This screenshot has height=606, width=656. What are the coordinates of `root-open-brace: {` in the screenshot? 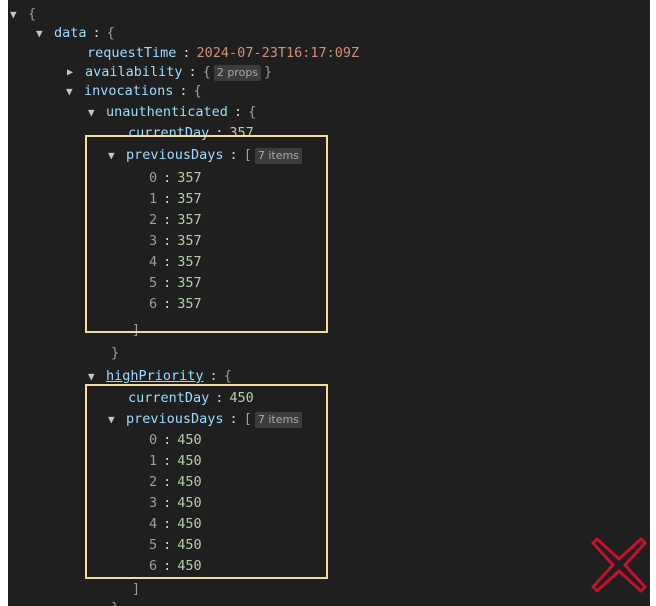 It's located at (32, 14).